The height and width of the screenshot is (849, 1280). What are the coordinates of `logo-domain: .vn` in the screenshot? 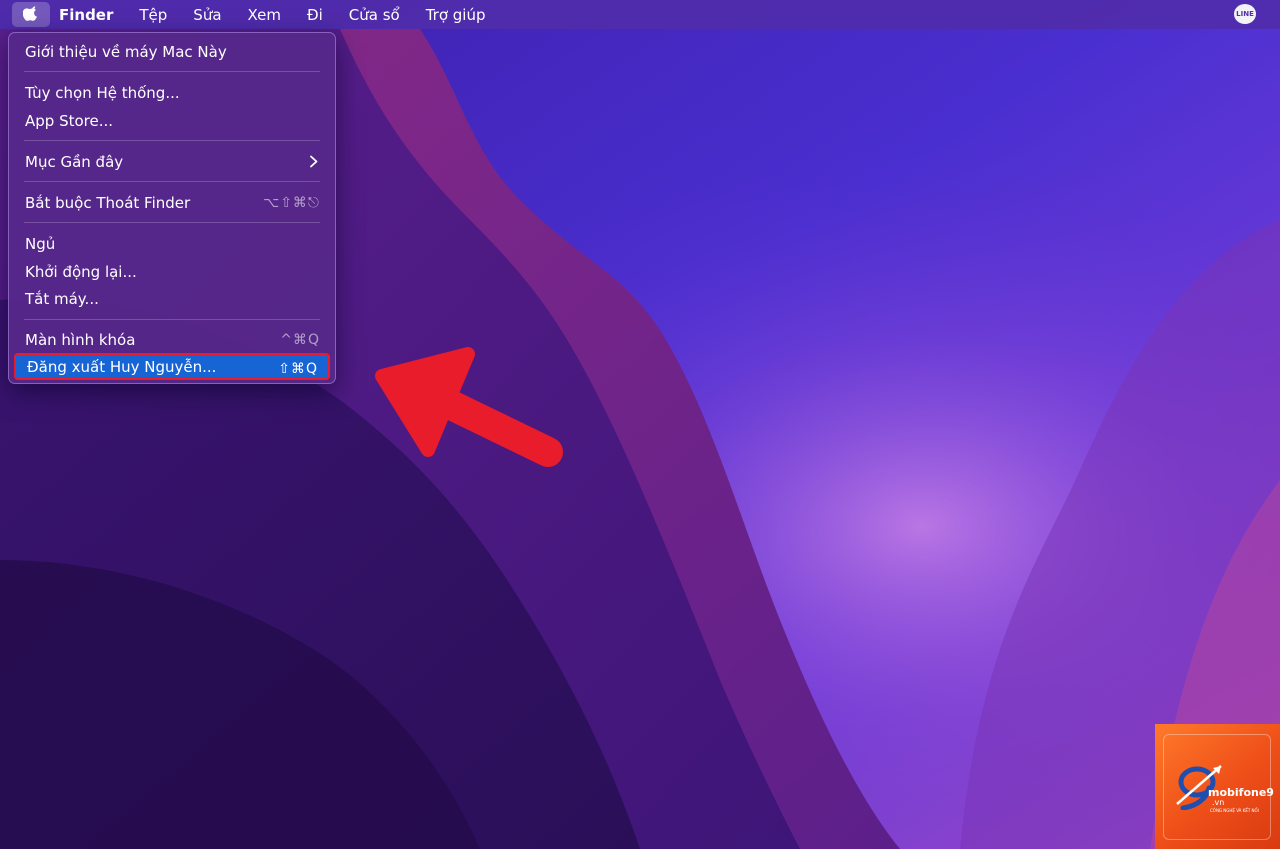 It's located at (1218, 802).